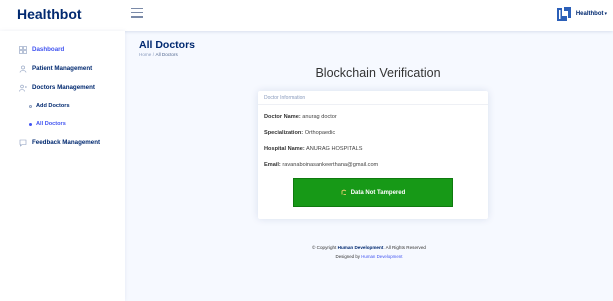 This screenshot has height=301, width=613. What do you see at coordinates (51, 124) in the screenshot?
I see `sidebar-subitem-label: All Doctors` at bounding box center [51, 124].